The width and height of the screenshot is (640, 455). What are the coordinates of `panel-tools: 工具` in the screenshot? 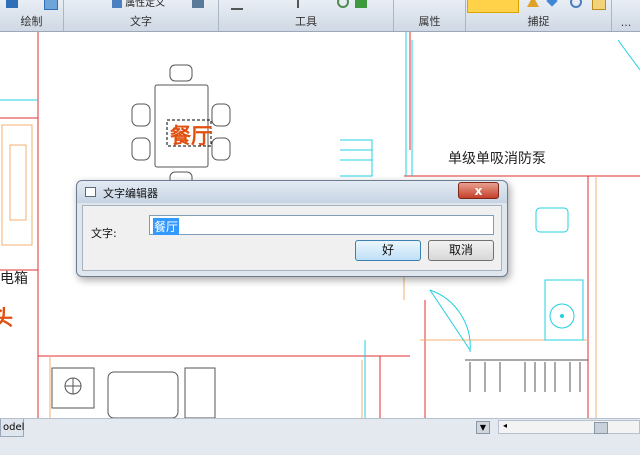 It's located at (306, 15).